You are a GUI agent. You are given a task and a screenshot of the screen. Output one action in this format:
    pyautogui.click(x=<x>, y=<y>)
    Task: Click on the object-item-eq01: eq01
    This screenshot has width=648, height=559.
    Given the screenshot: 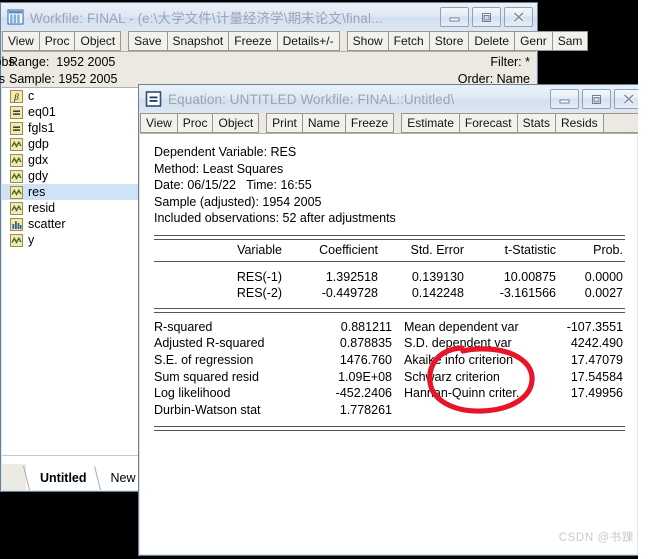 What is the action you would take?
    pyautogui.click(x=70, y=112)
    